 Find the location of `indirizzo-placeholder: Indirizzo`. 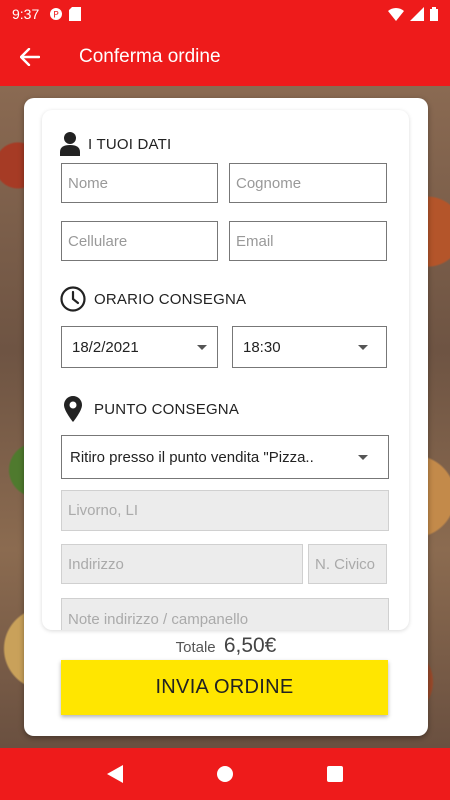

indirizzo-placeholder: Indirizzo is located at coordinates (96, 564).